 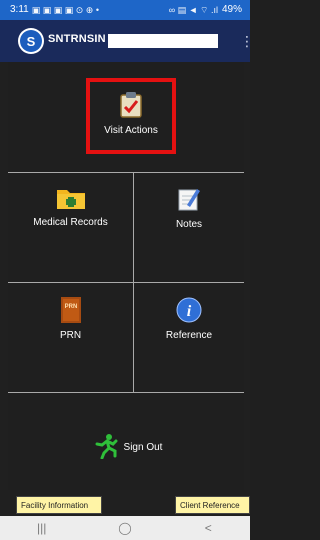 I want to click on android-nav-bar: ||| ◯ <, so click(x=125, y=528).